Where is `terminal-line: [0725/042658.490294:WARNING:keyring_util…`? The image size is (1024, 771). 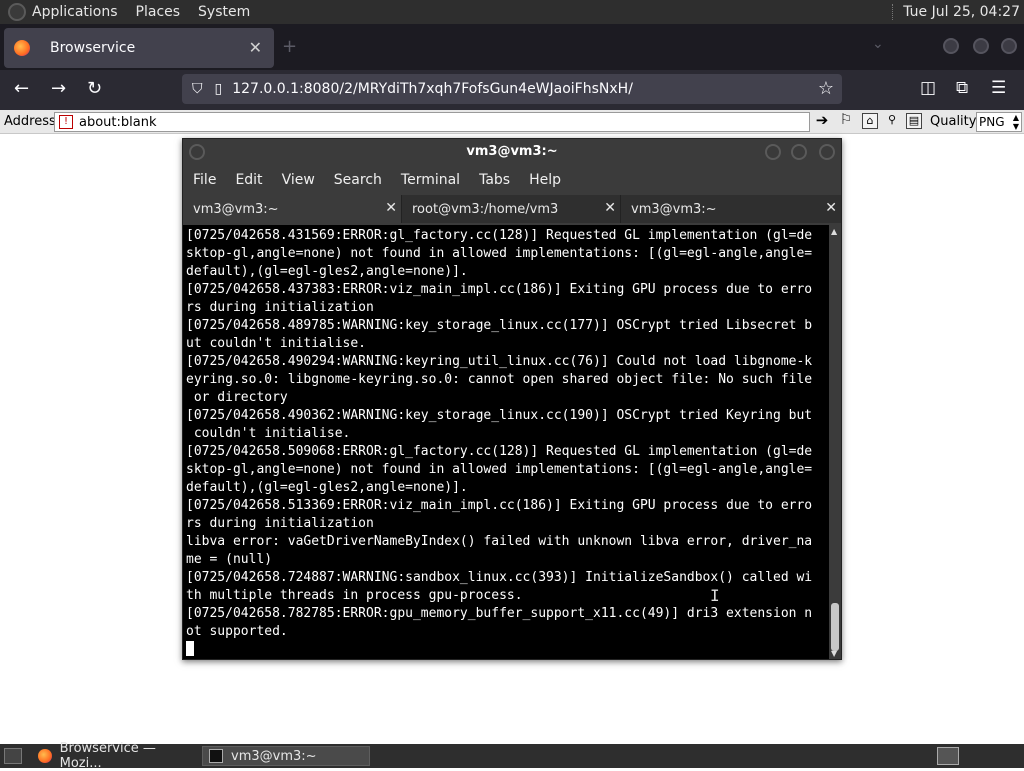 terminal-line: [0725/042658.490294:WARNING:keyring_util… is located at coordinates (499, 361).